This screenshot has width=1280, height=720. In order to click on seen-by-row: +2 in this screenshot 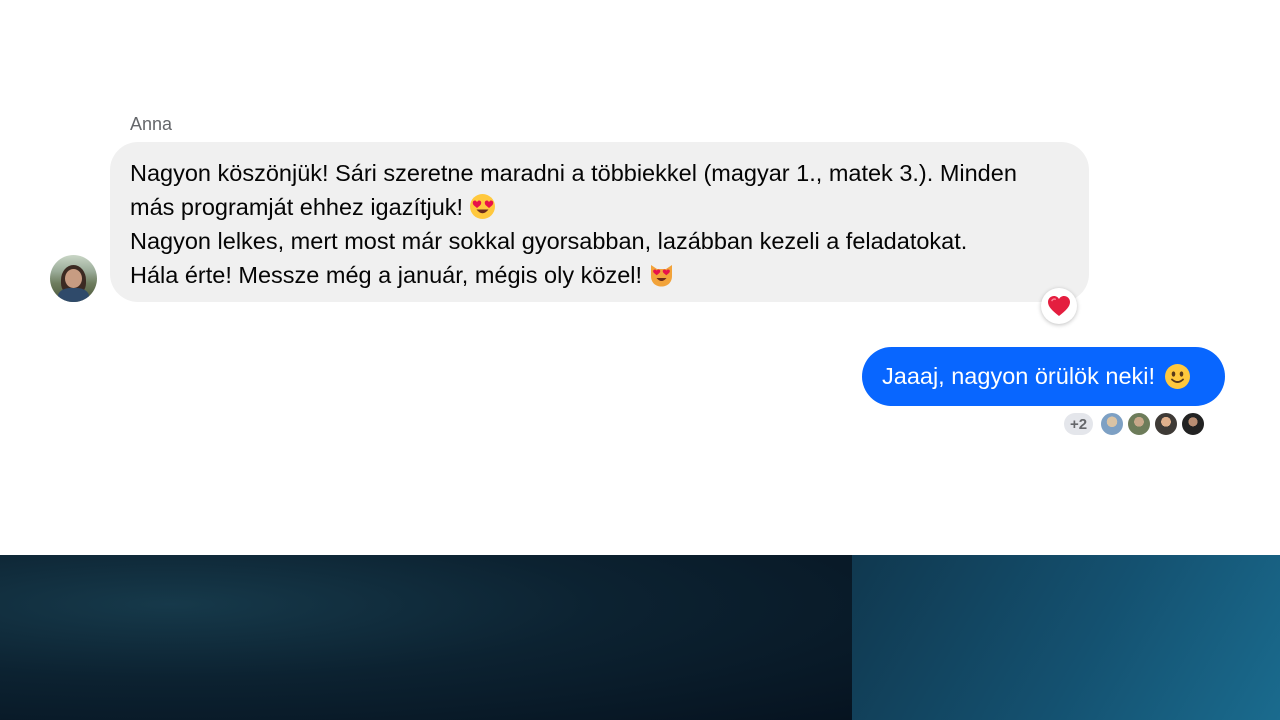, I will do `click(1135, 424)`.